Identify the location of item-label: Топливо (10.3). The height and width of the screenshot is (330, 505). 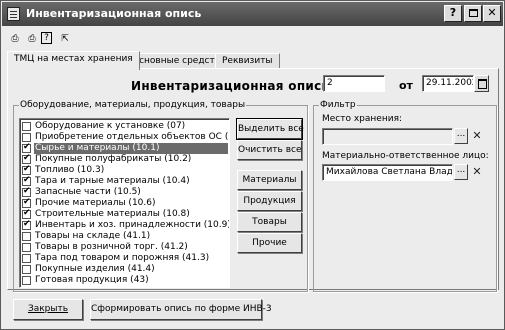
(70, 170).